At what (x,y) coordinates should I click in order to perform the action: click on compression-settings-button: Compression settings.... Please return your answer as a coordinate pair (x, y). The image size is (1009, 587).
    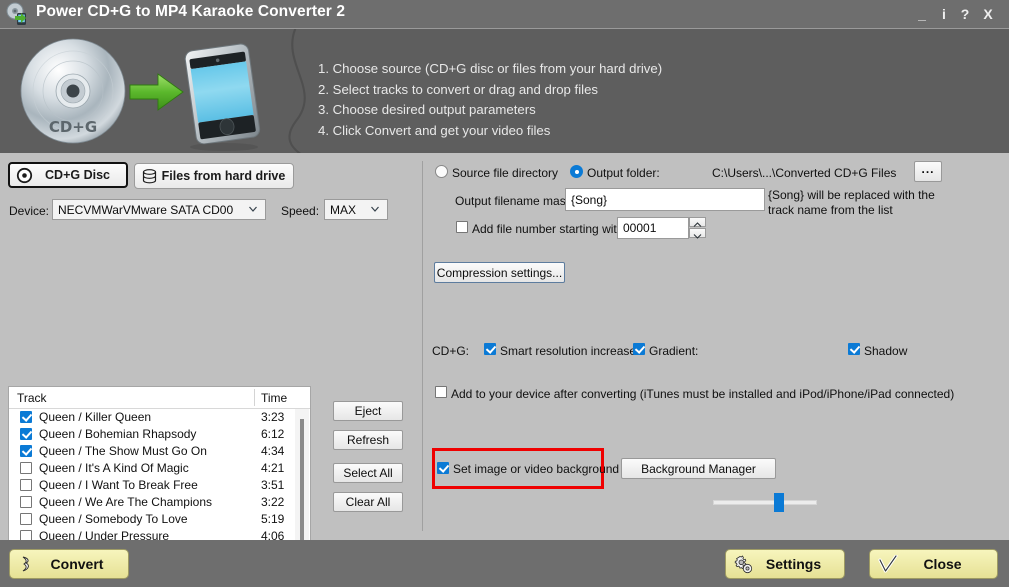
    Looking at the image, I should click on (499, 272).